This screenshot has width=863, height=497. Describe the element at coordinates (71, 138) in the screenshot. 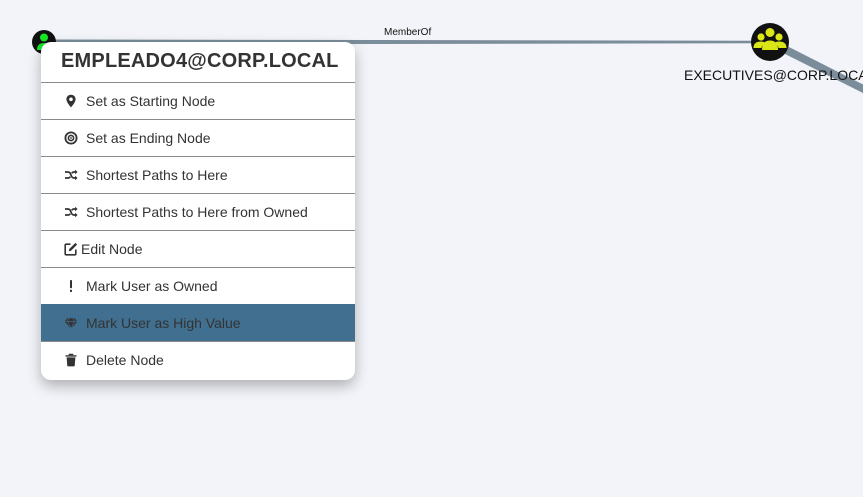

I see `bullseye-icon` at that location.